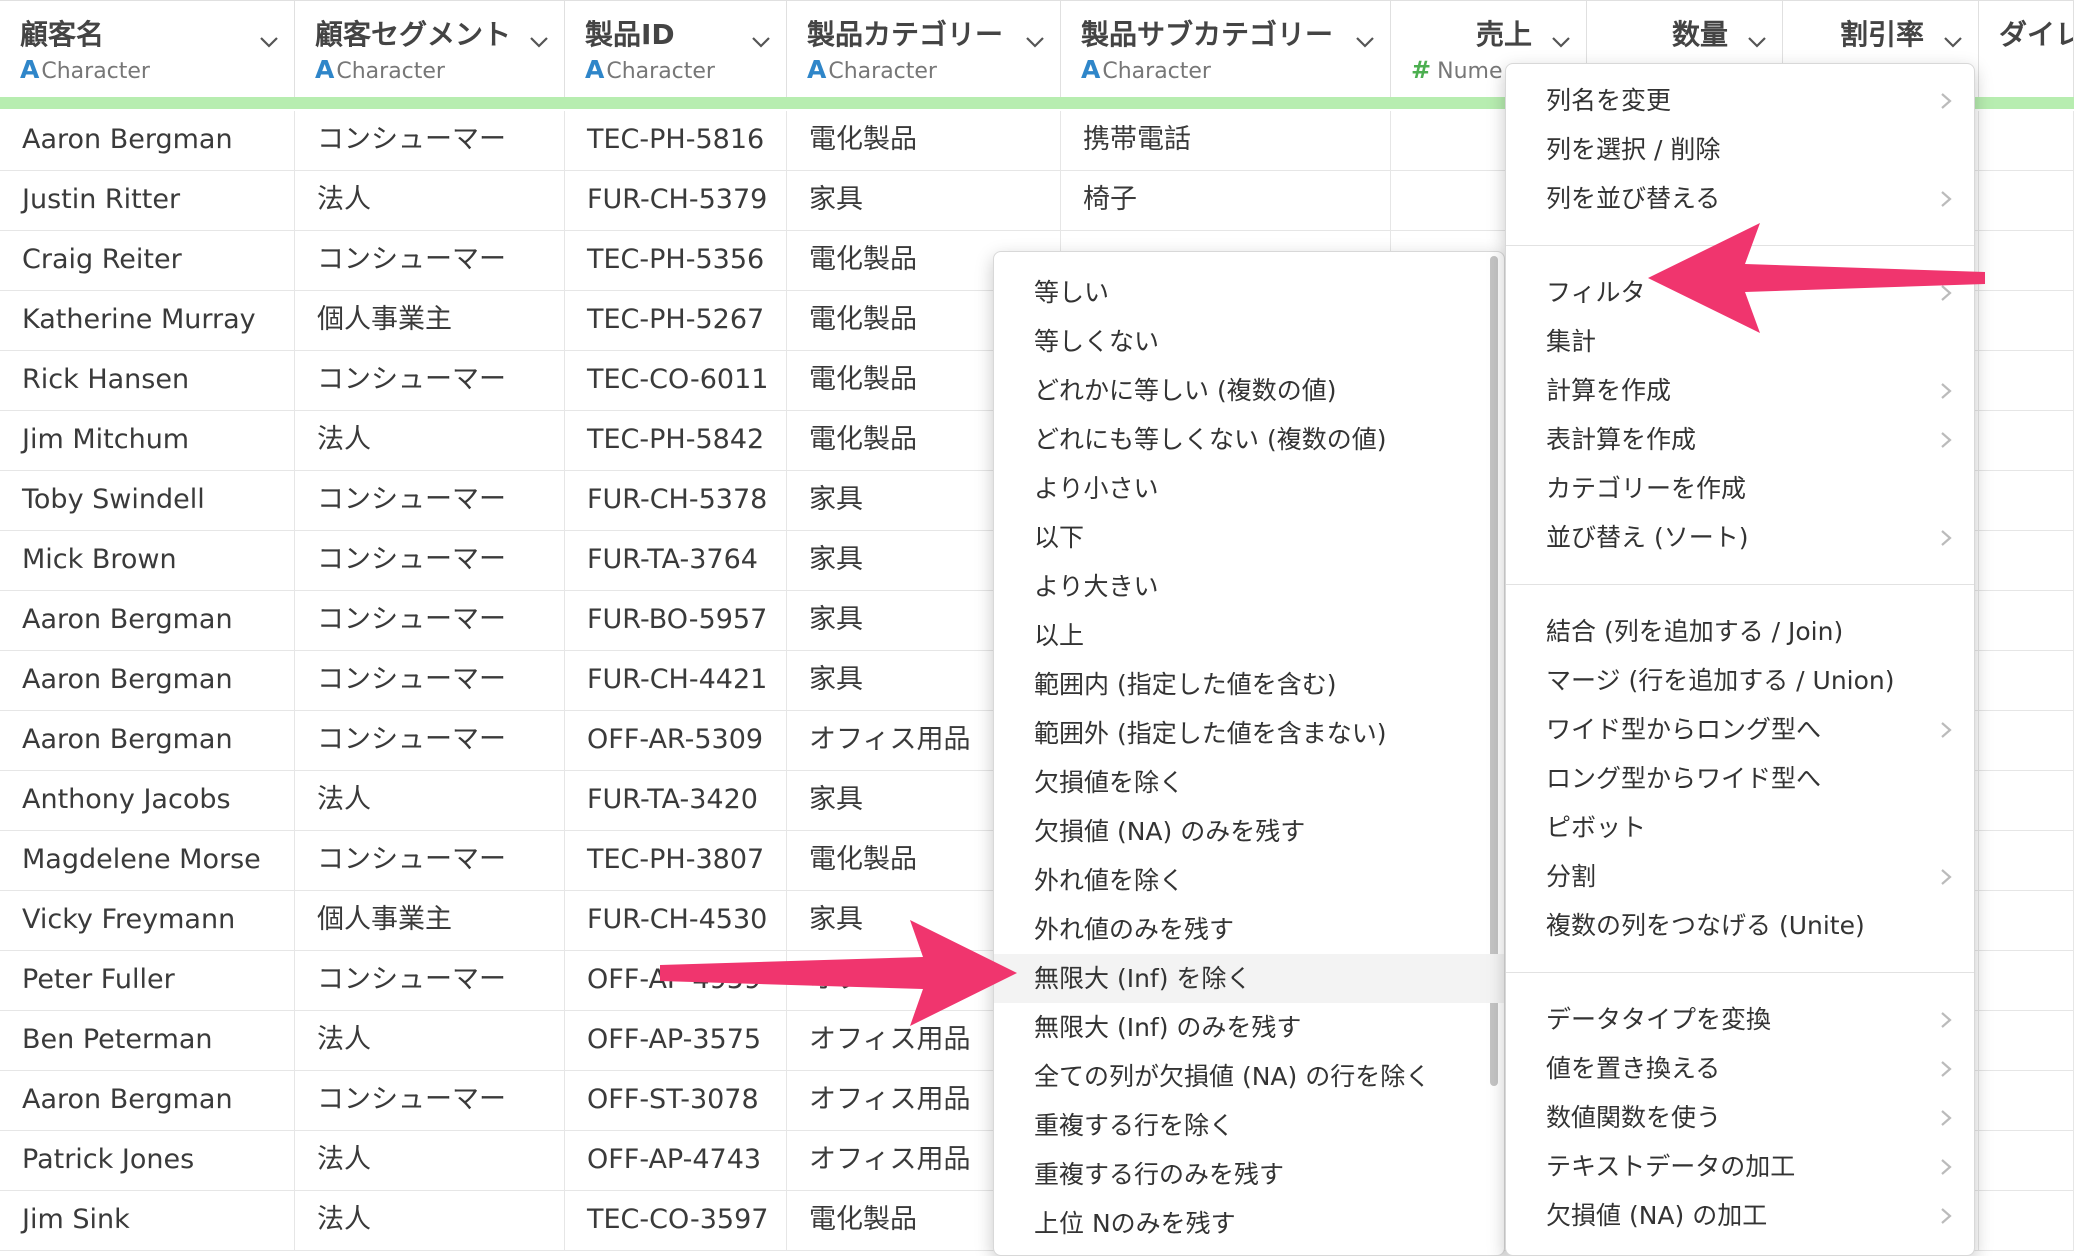 This screenshot has height=1256, width=2074. Describe the element at coordinates (676, 620) in the screenshot. I see `table-cell: FUR-BO-5957` at that location.